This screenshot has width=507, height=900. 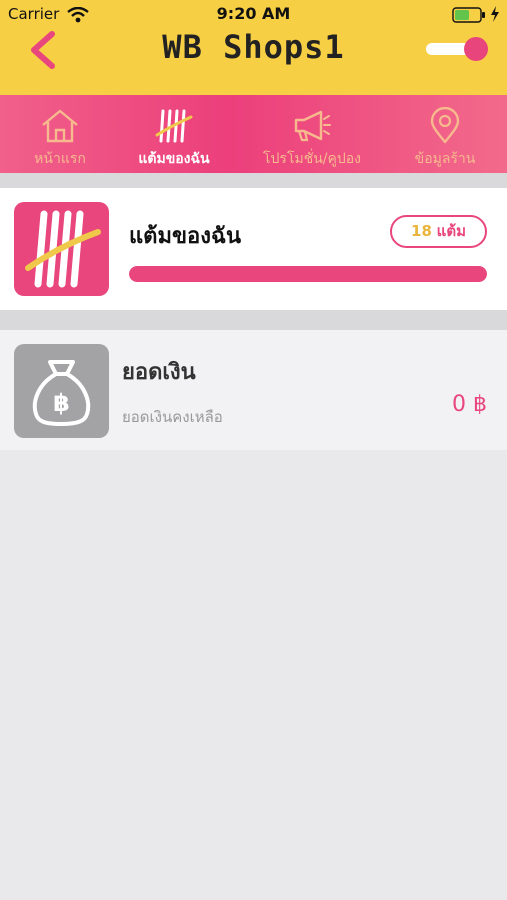 I want to click on balance-subtitle: ยอดเงินคงเหลือ, so click(x=172, y=417).